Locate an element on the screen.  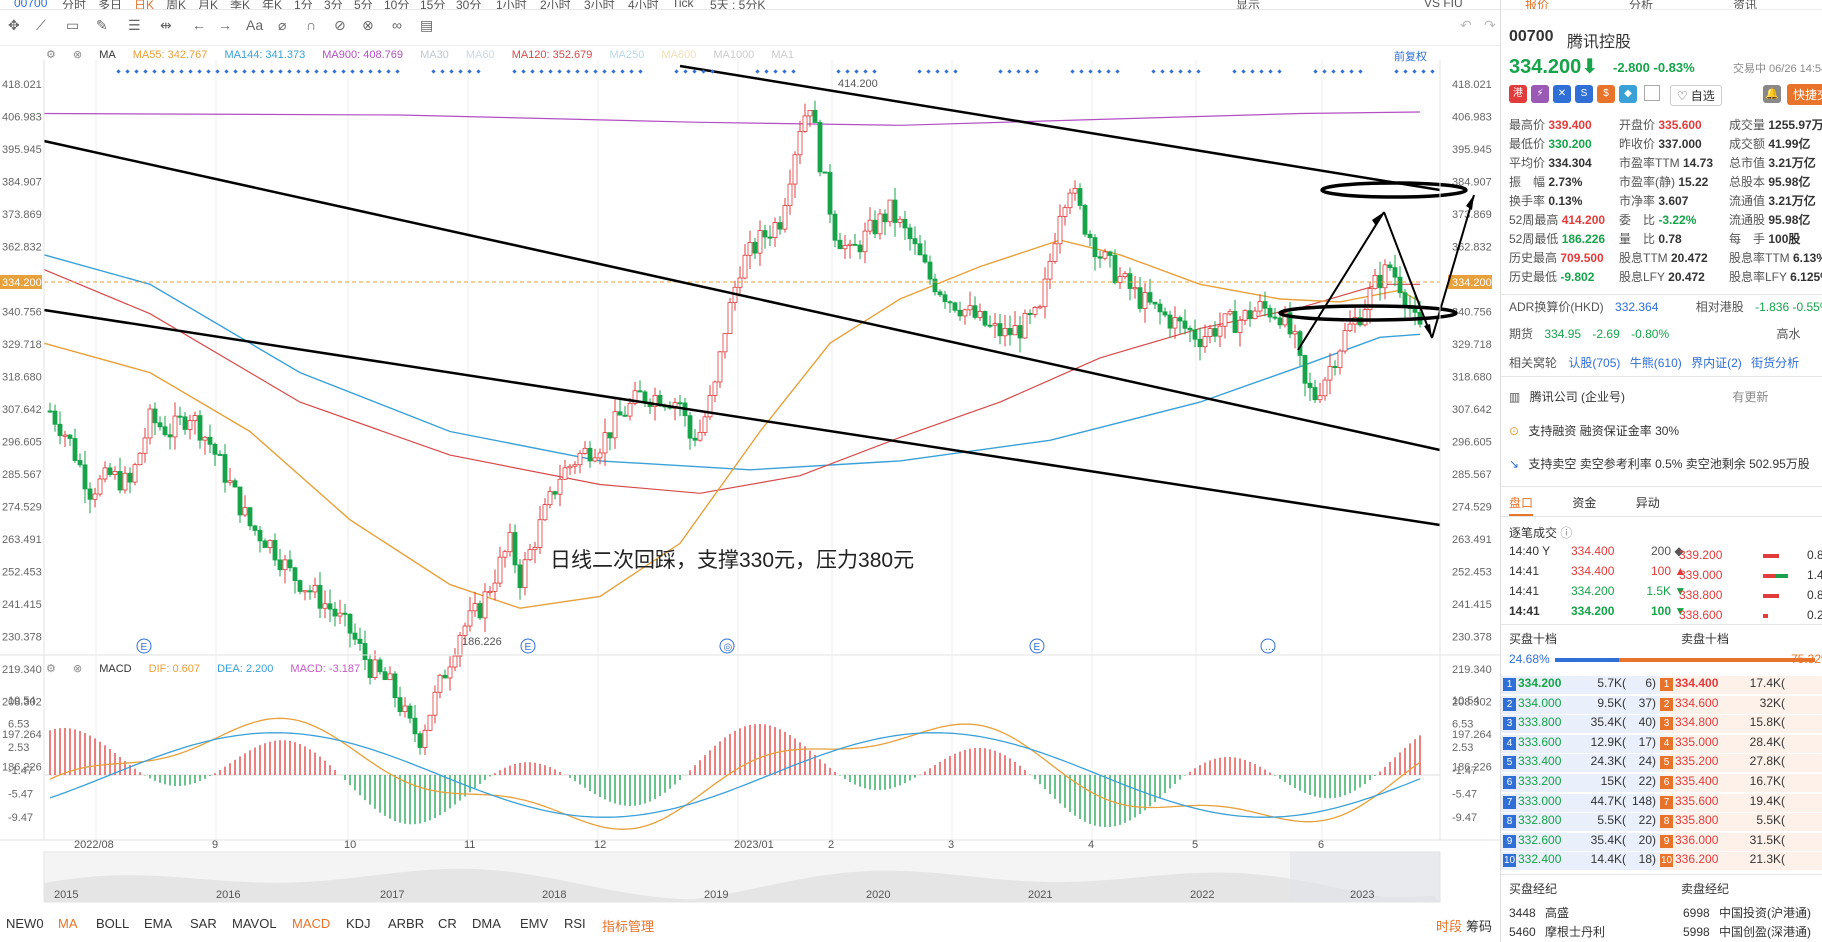
lightning-icon: ⚡ is located at coordinates (1540, 94).